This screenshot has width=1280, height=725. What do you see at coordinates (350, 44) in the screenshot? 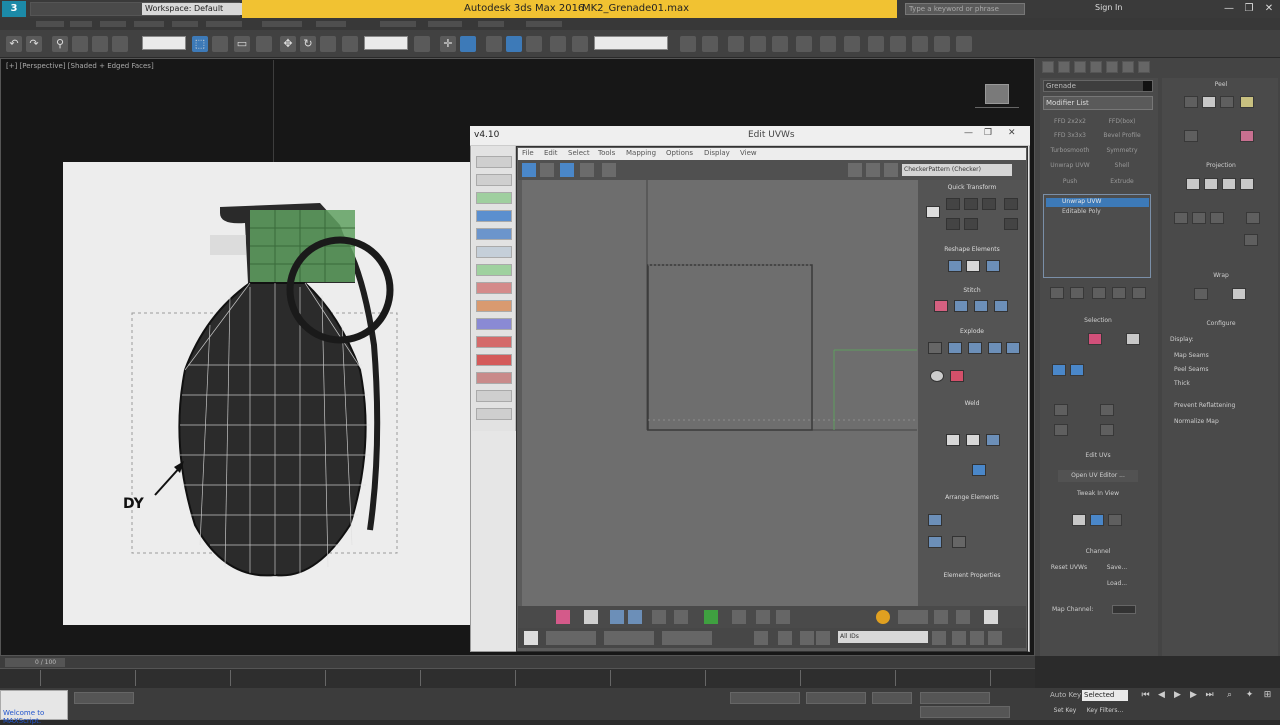
I see `placement-icon` at bounding box center [350, 44].